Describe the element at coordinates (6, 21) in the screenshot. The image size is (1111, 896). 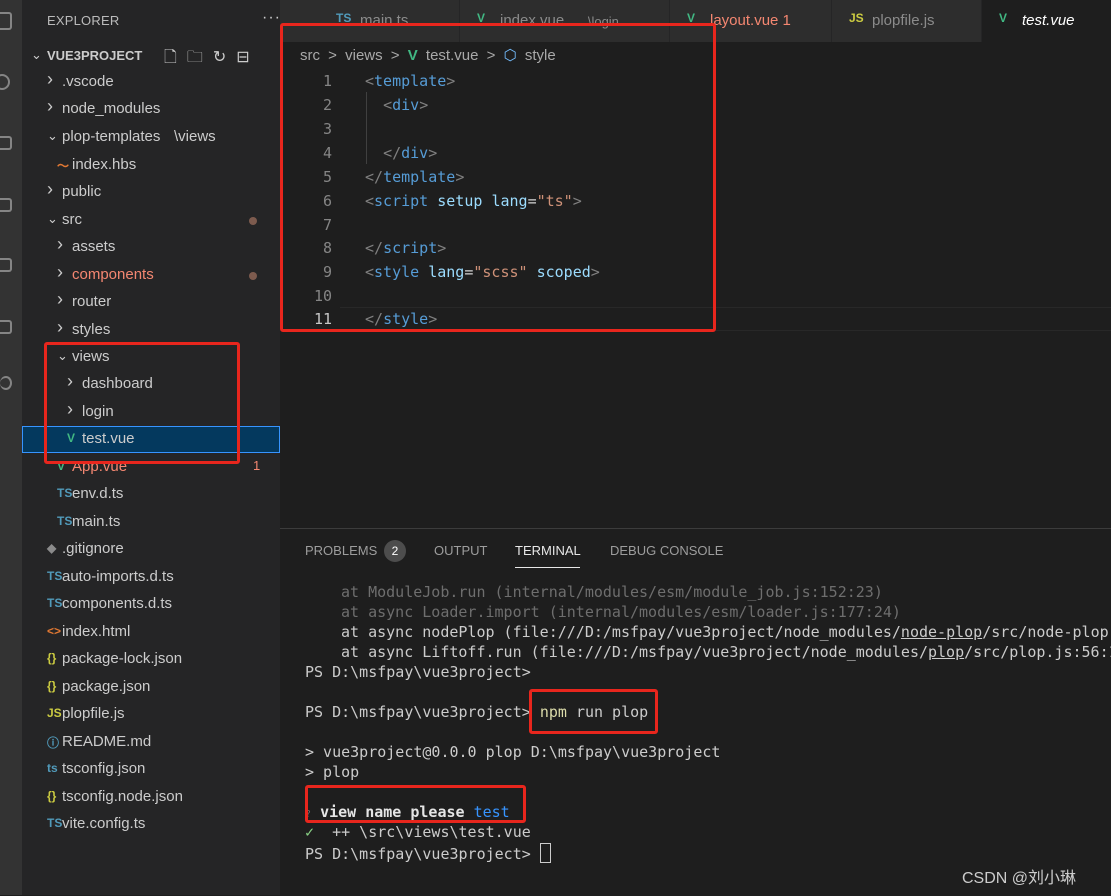
I see `explorer-icon` at that location.